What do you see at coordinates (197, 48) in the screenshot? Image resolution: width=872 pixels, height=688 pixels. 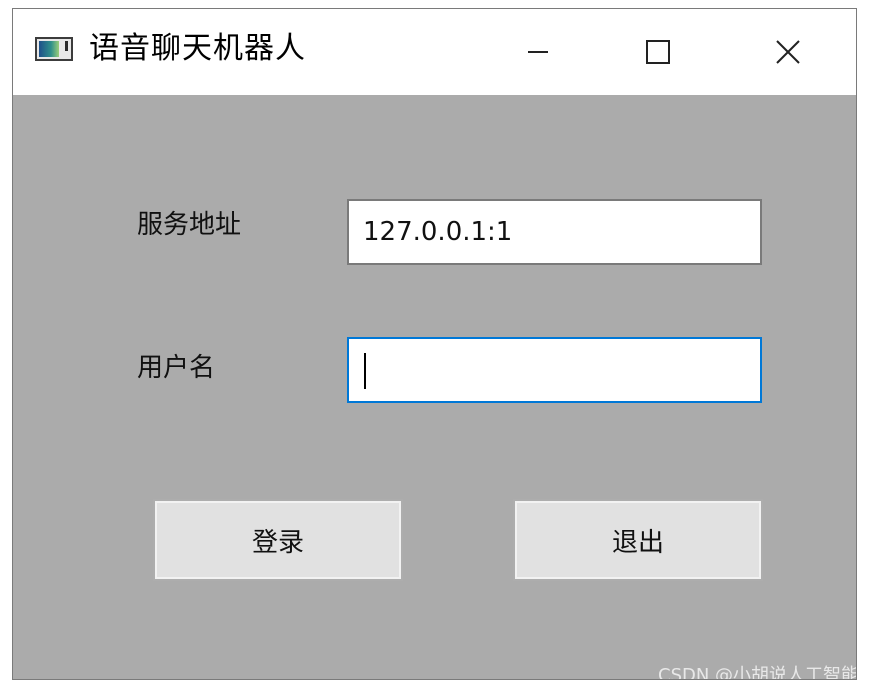 I see `window-title: 语音聊天机器人` at bounding box center [197, 48].